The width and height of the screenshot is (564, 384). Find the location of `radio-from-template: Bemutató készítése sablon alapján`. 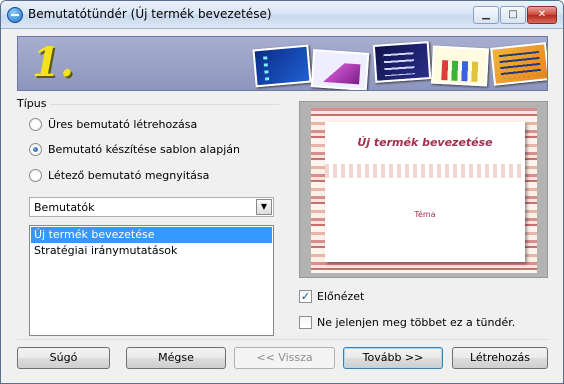

radio-from-template: Bemutató készítése sablon alapján is located at coordinates (134, 149).